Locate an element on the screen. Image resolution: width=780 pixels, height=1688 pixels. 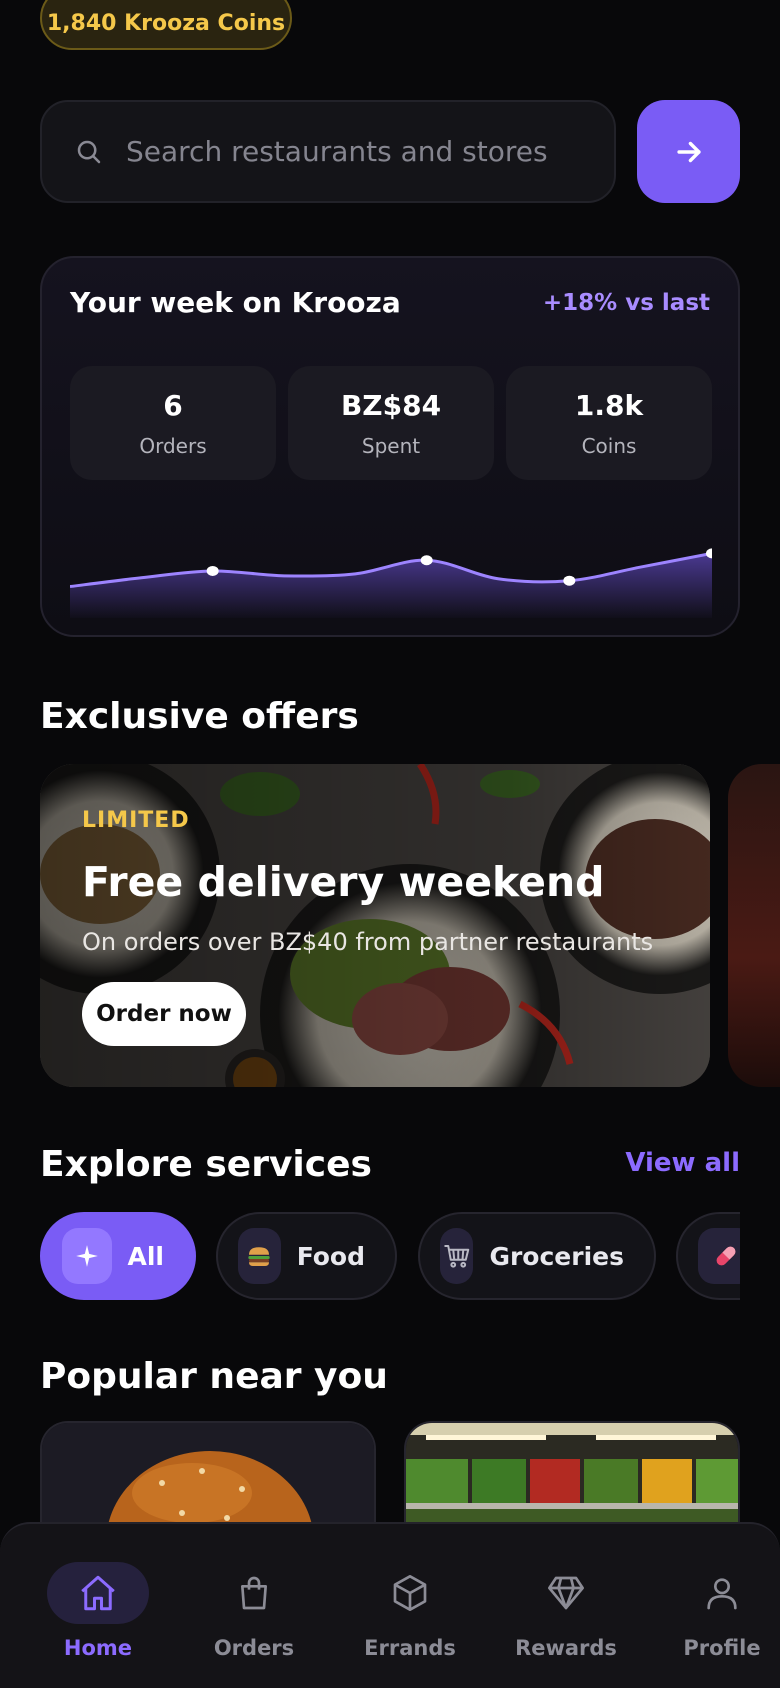
chip-all: All is located at coordinates (118, 1256).